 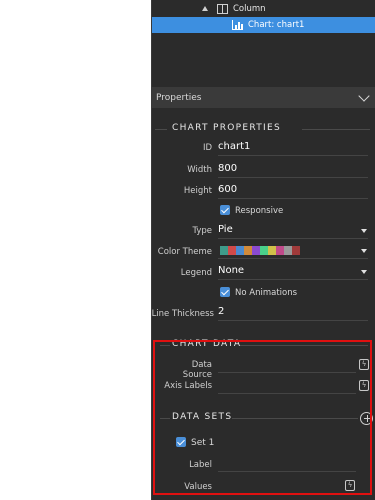 What do you see at coordinates (184, 252) in the screenshot?
I see `color-theme-label: Color Theme` at bounding box center [184, 252].